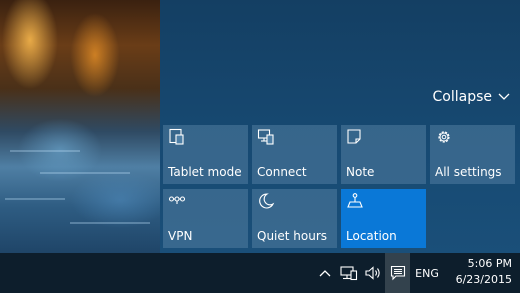 The image size is (520, 293). Describe the element at coordinates (267, 201) in the screenshot. I see `moon-icon` at that location.